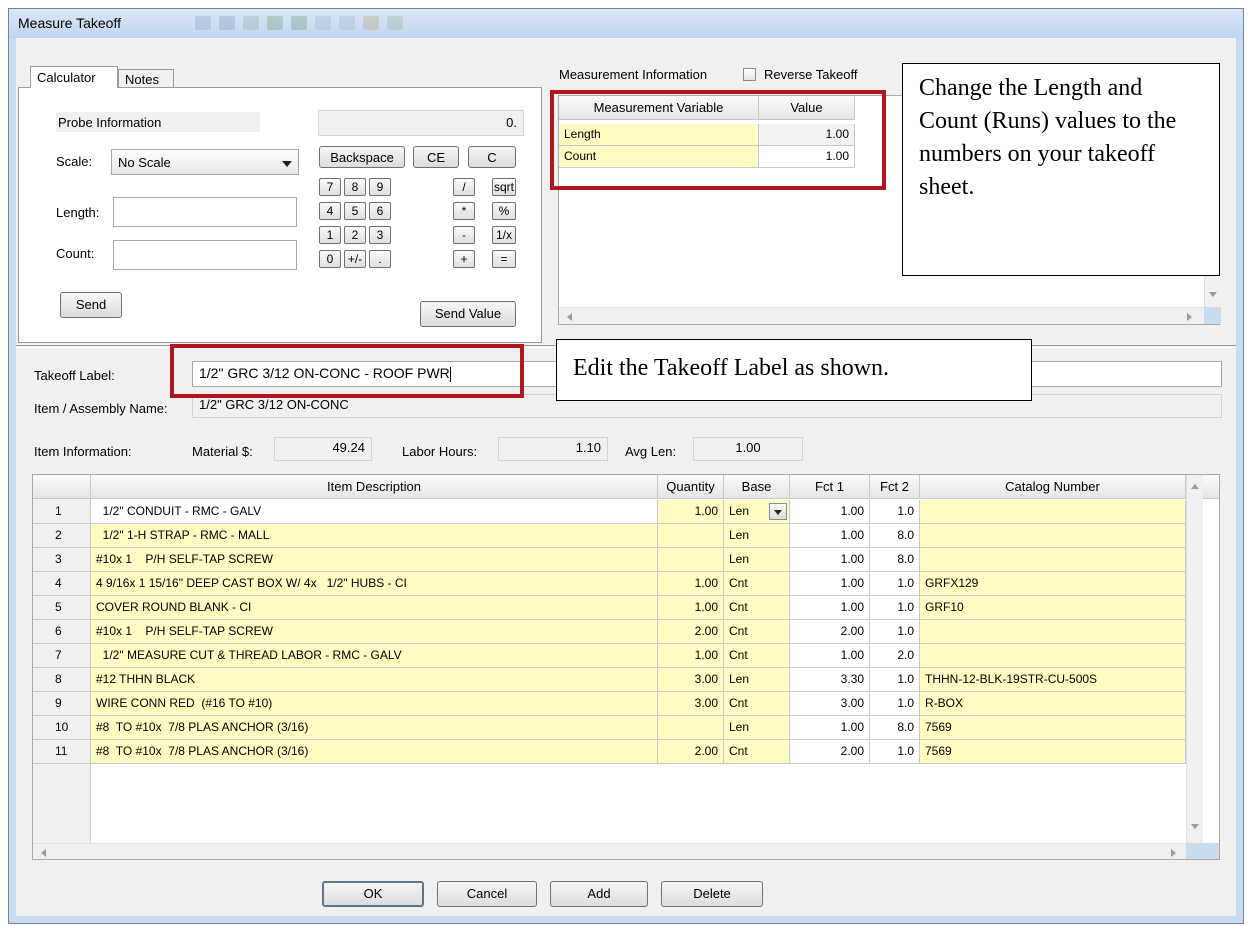 The image size is (1248, 930). Describe the element at coordinates (1053, 680) in the screenshot. I see `catalog-number-cell: THHN-12-BLK-19STR-CU-500S` at that location.